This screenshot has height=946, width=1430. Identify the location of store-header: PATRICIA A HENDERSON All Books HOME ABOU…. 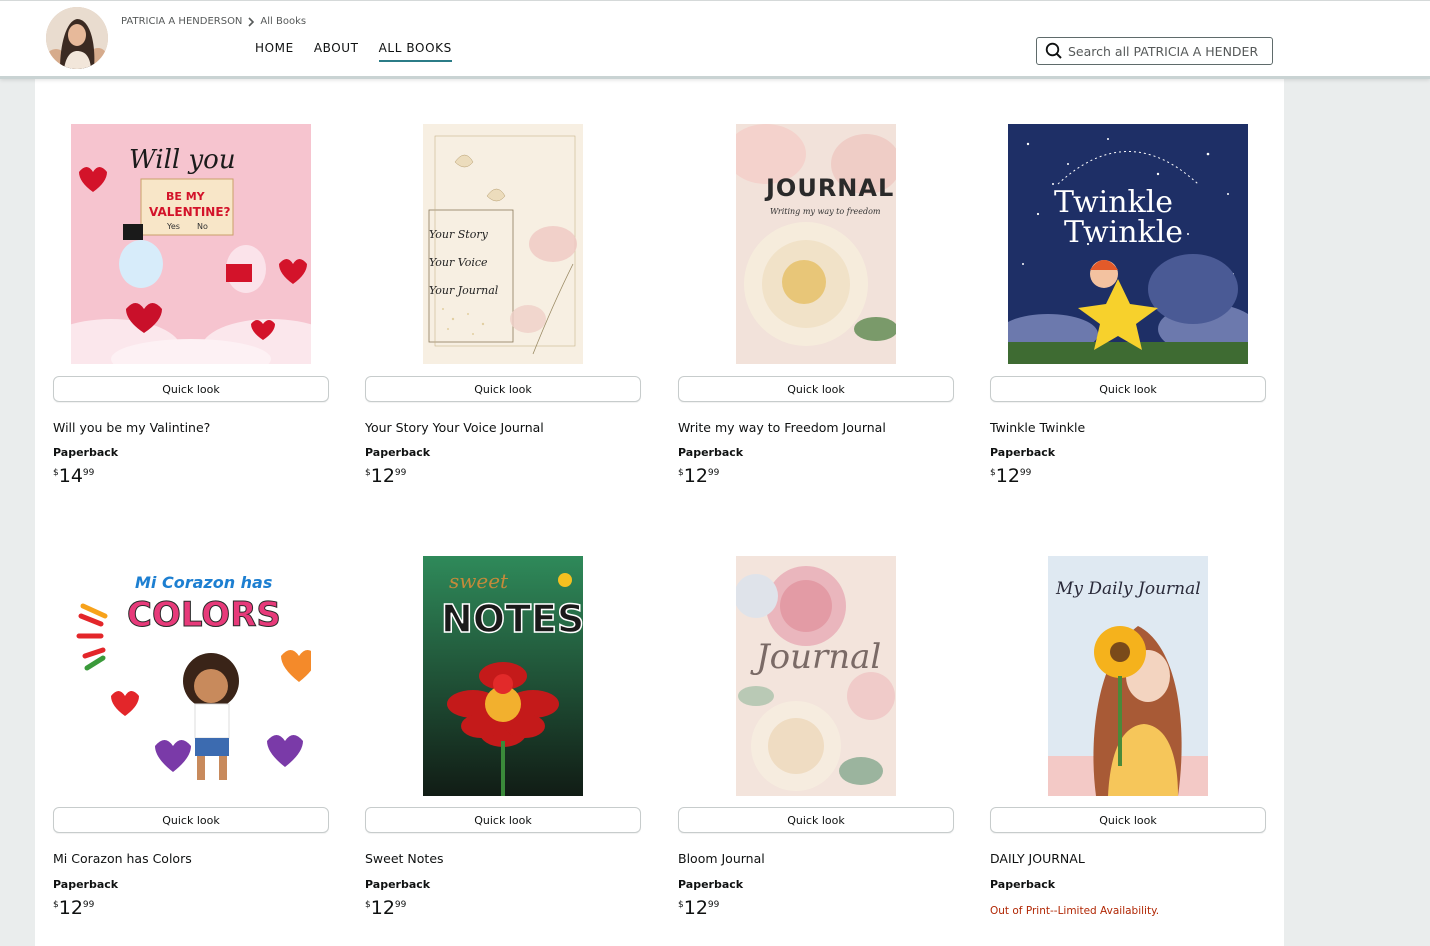
(715, 38).